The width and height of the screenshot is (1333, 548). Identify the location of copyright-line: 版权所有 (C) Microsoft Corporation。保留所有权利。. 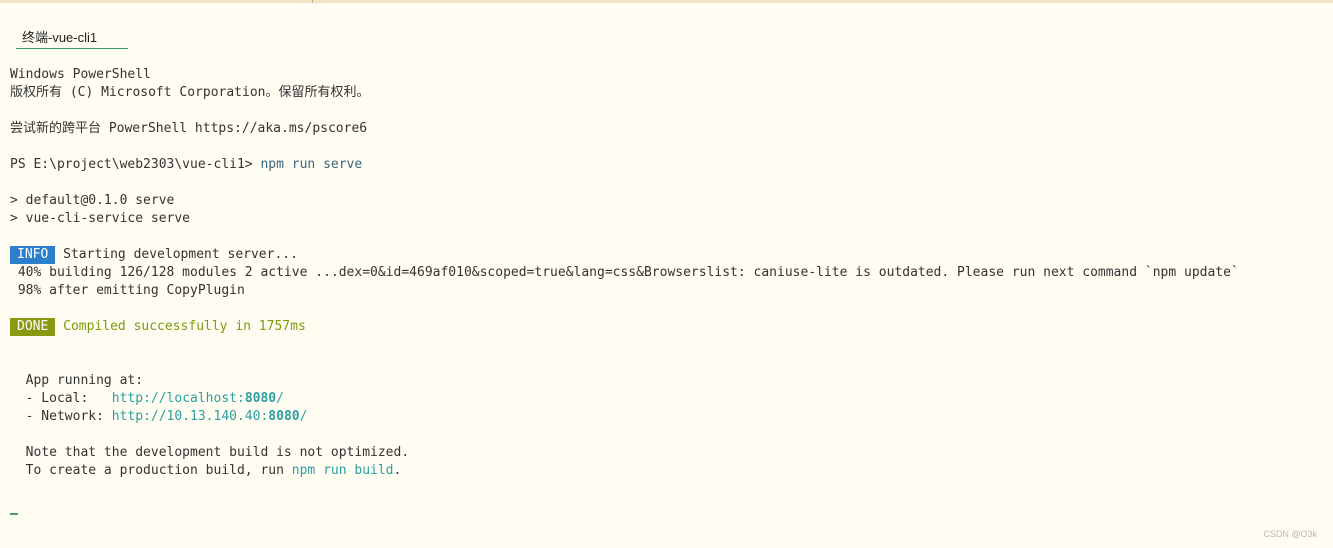
(190, 92).